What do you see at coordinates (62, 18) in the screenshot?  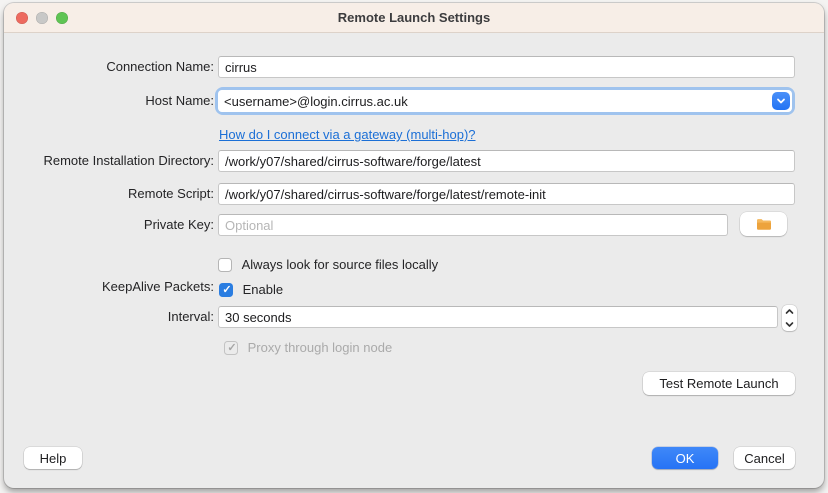 I see `zoom-button` at bounding box center [62, 18].